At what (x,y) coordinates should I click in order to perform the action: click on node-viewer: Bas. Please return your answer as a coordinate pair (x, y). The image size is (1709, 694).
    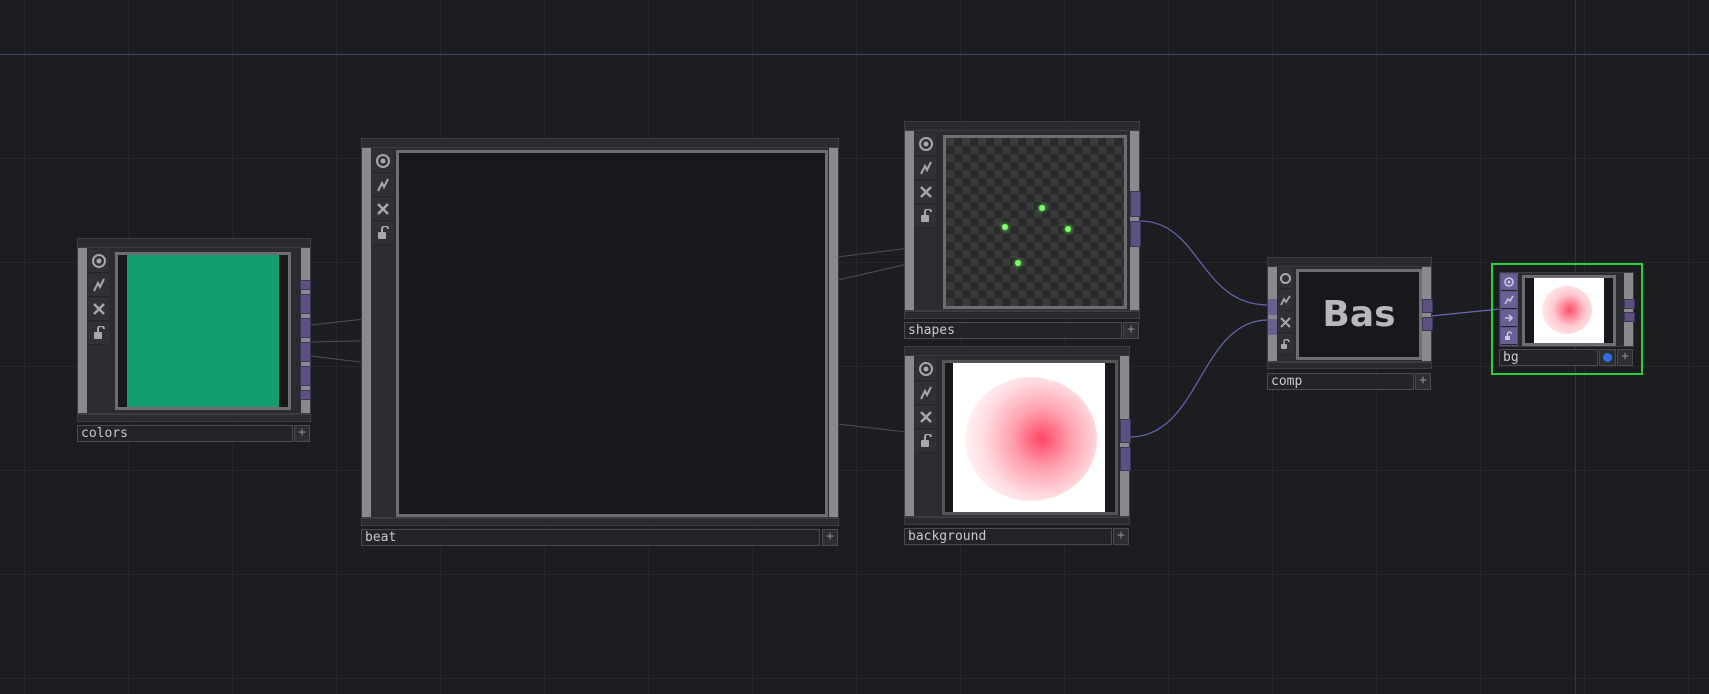
    Looking at the image, I should click on (1359, 314).